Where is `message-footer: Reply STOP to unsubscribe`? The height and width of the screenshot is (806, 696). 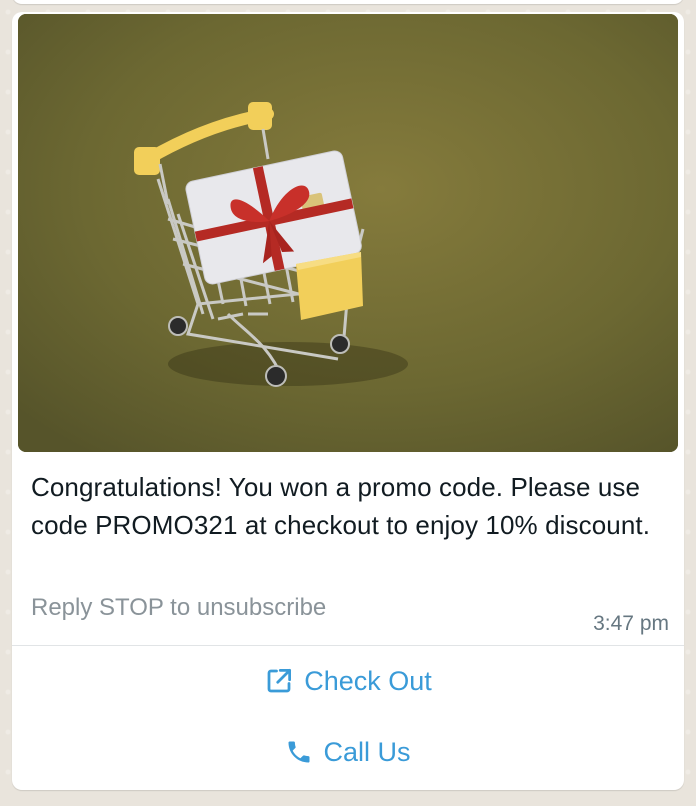 message-footer: Reply STOP to unsubscribe is located at coordinates (179, 607).